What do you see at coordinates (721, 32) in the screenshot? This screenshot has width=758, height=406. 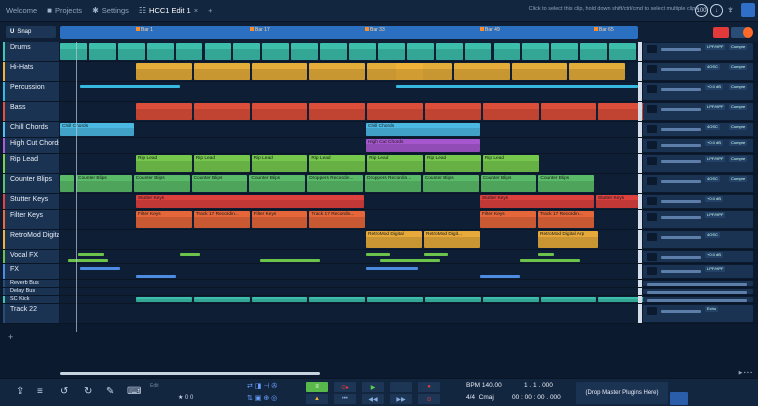 I see `record-arm-button` at bounding box center [721, 32].